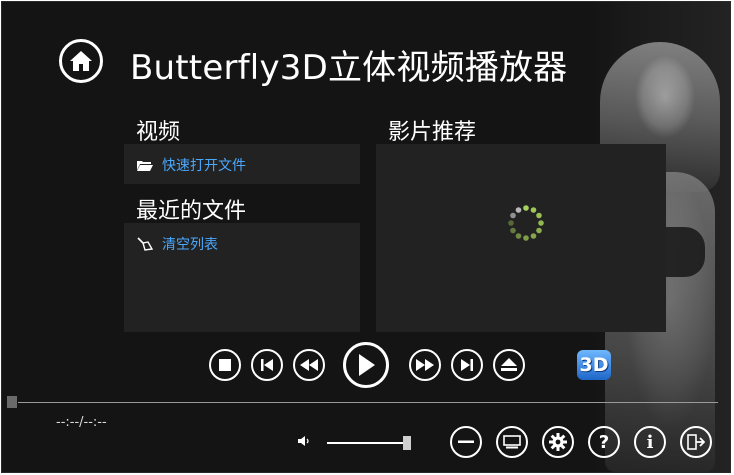 The width and height of the screenshot is (734, 475). I want to click on rewind-button, so click(309, 365).